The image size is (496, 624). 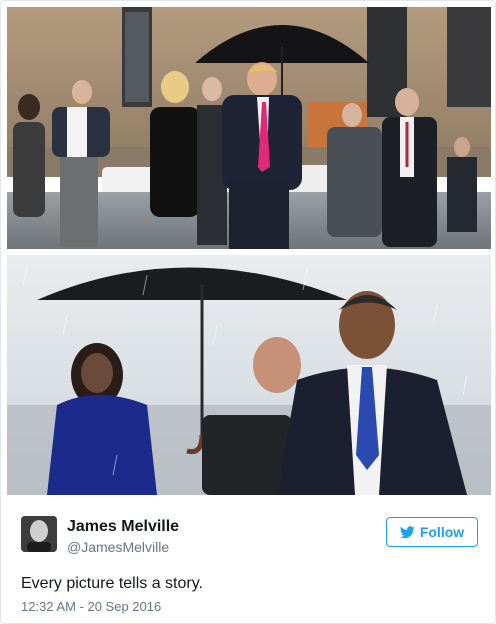 I want to click on follow-button: Follow, so click(x=432, y=532).